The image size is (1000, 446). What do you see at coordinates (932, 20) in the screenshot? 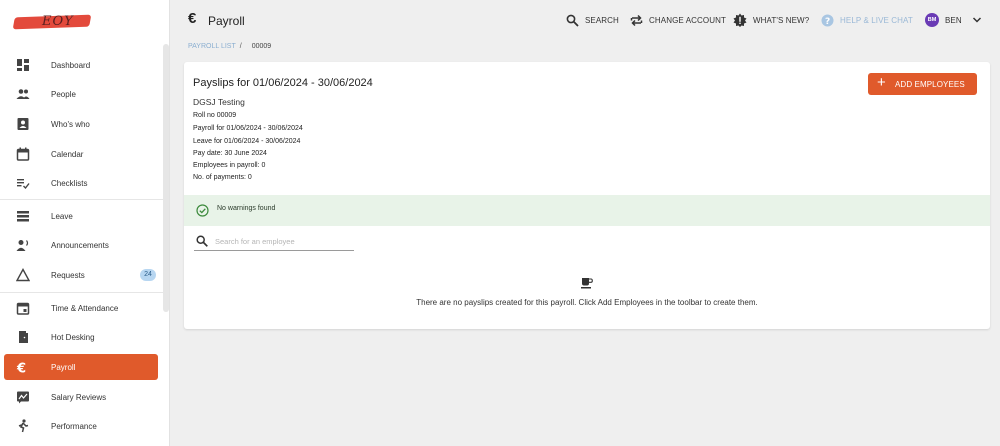
I see `avatar: BM` at bounding box center [932, 20].